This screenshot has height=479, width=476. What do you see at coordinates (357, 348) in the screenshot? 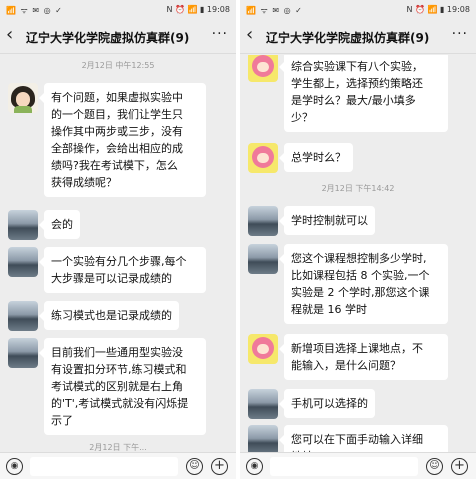
I see `message-line: 新增项目选择上课地点，不` at bounding box center [357, 348].